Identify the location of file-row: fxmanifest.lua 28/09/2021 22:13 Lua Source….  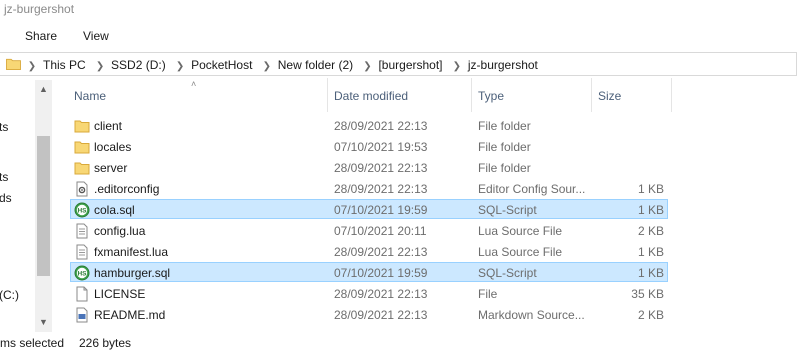
(369, 251).